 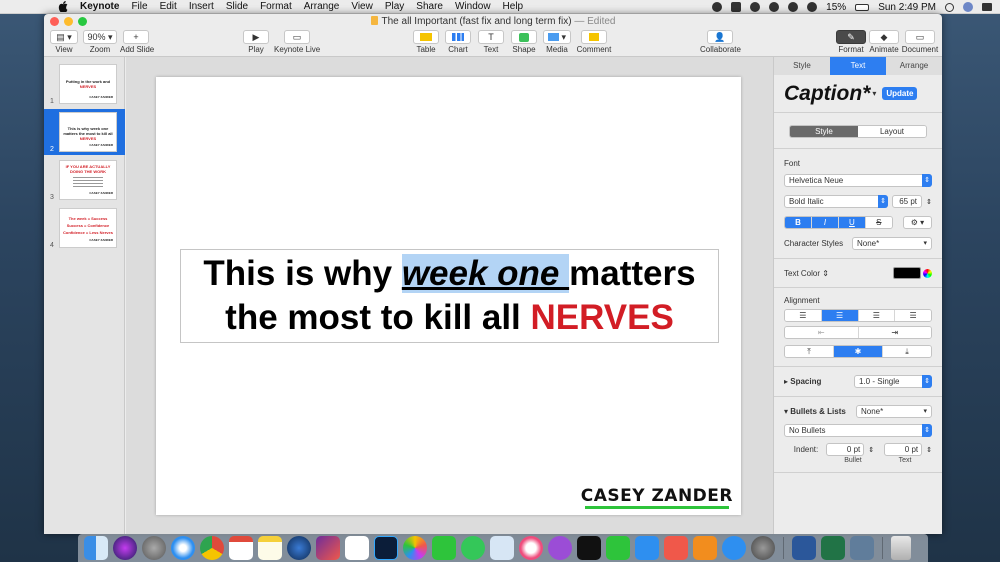 I want to click on close-window-button, so click(x=54, y=21).